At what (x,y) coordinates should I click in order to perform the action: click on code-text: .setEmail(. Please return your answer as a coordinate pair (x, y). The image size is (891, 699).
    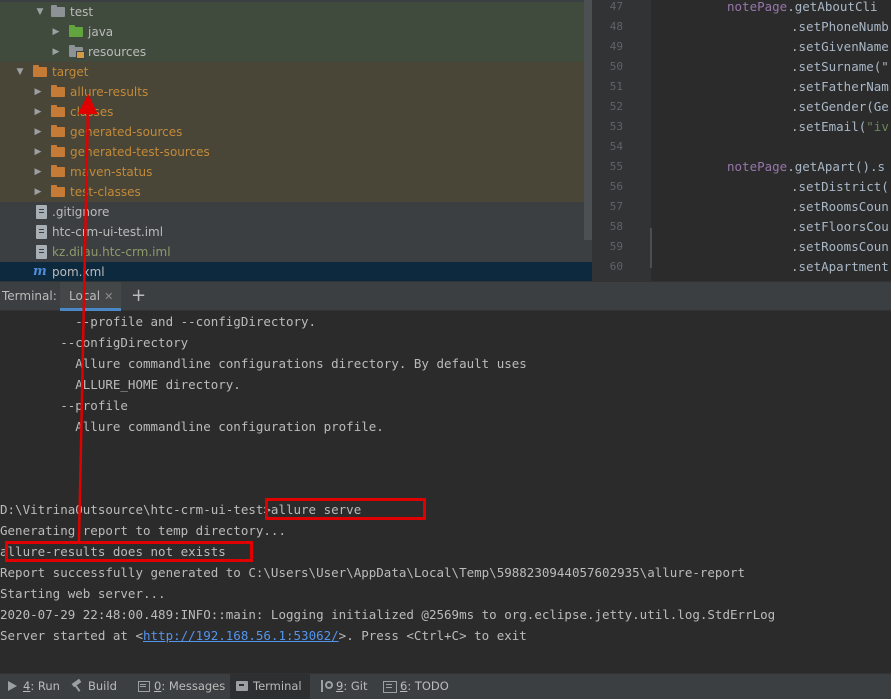
    Looking at the image, I should click on (829, 126).